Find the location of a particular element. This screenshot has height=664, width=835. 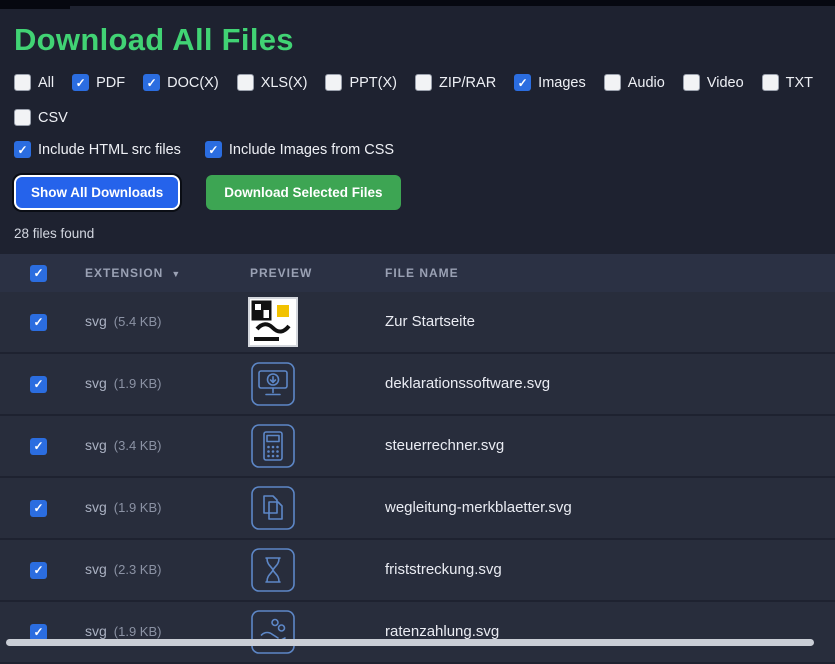

filter-checkbox-images: ✓ is located at coordinates (523, 82).